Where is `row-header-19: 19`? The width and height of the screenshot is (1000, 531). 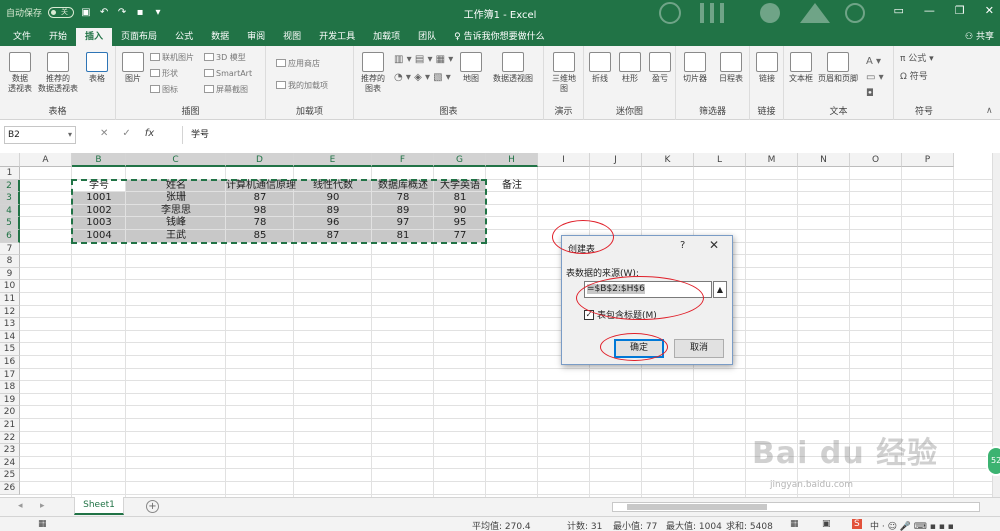
row-header-19: 19 is located at coordinates (10, 400).